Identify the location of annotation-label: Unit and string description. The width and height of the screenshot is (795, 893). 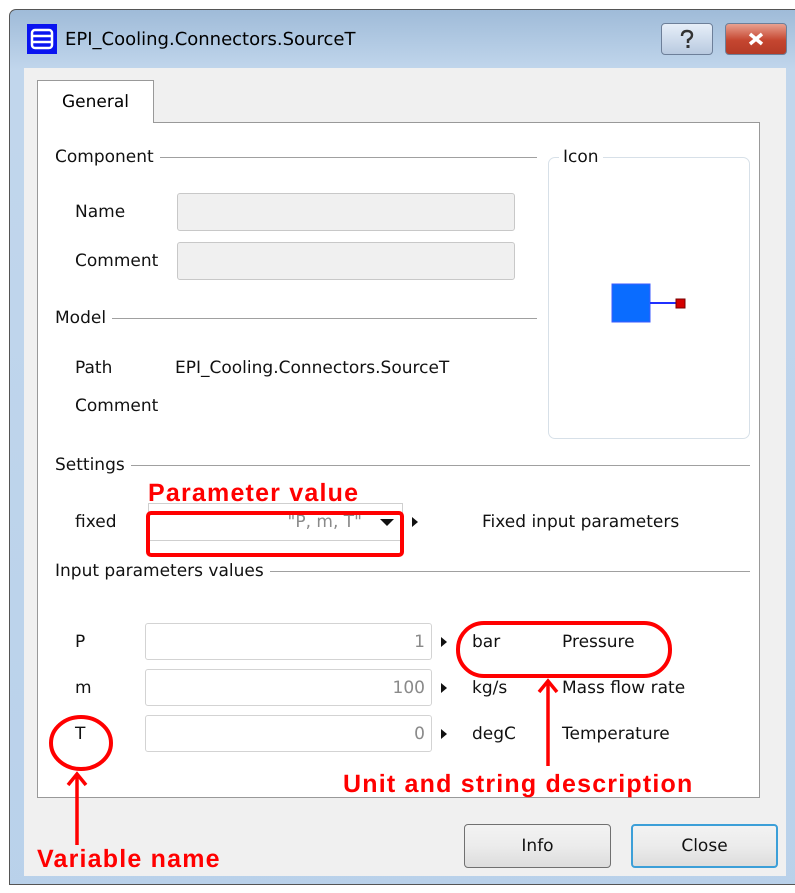
(518, 784).